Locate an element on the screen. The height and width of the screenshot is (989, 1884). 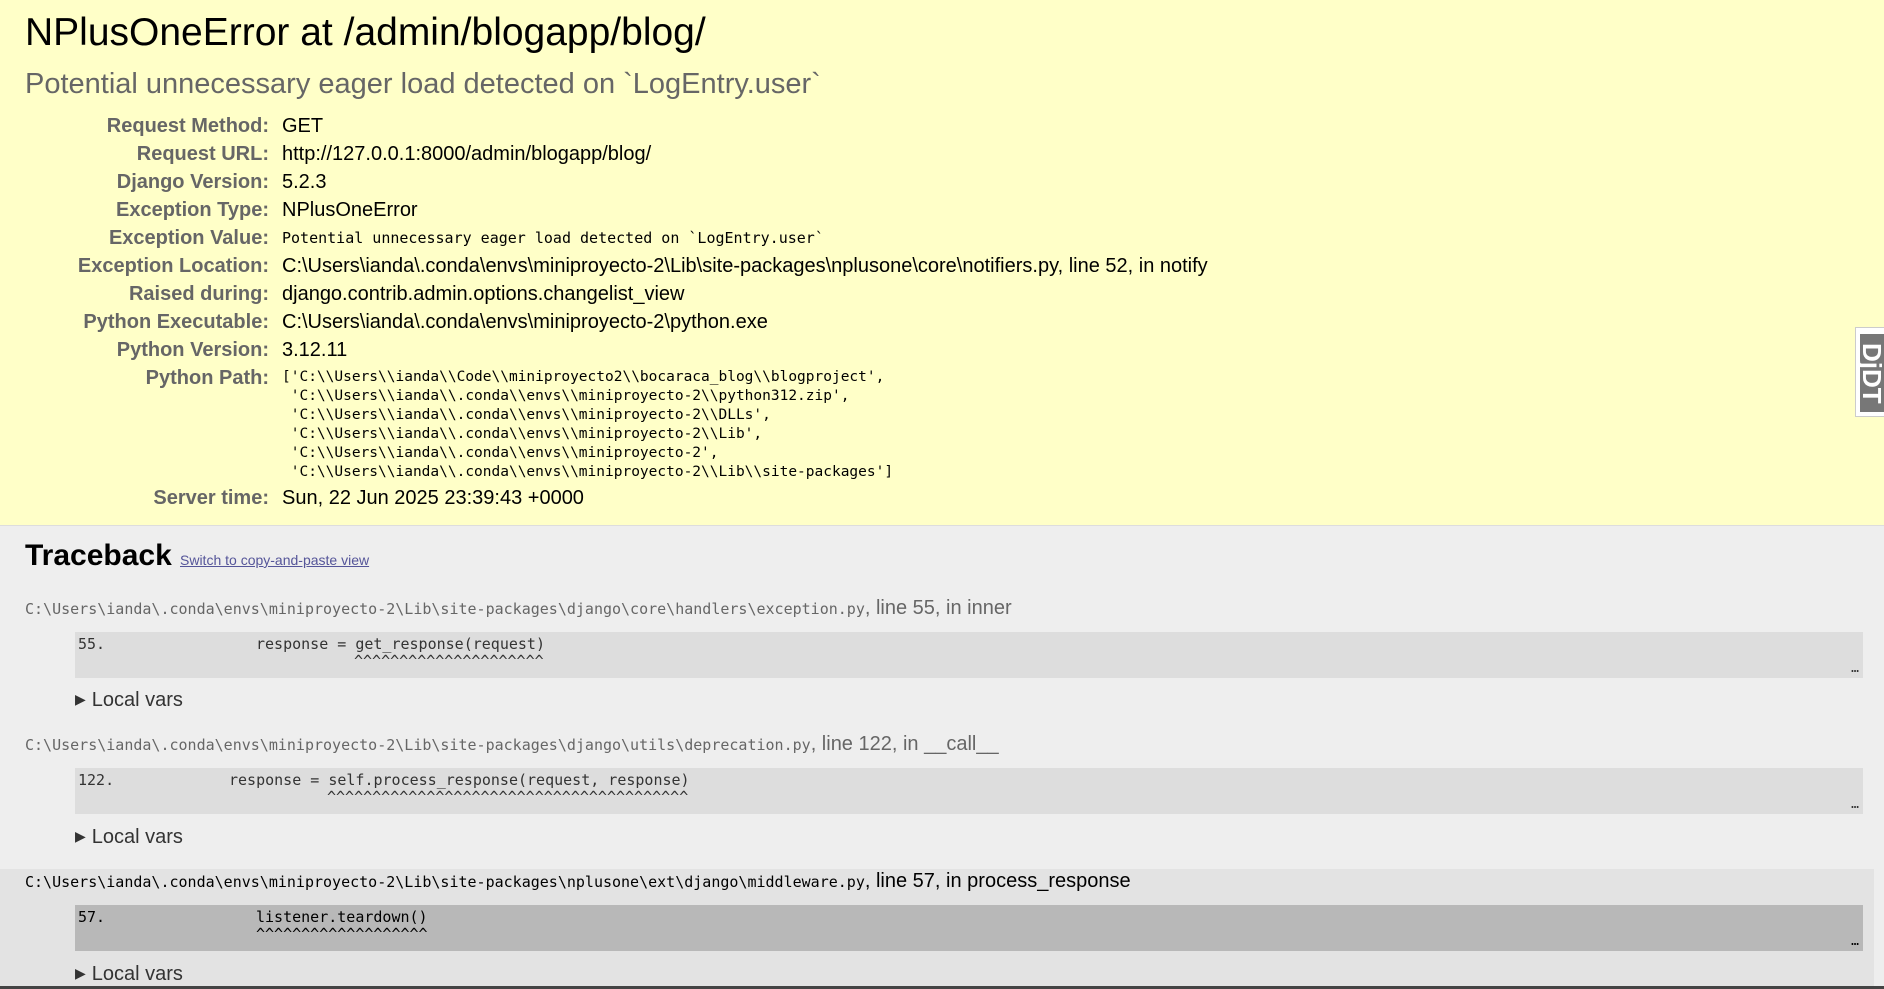
meta-label-server-time: Server time: is located at coordinates (211, 498).